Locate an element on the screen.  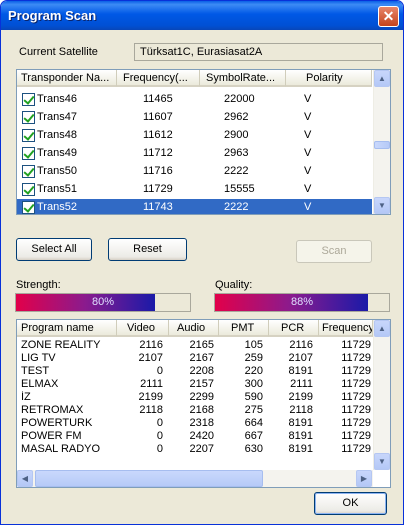
program-horizontal-scrollbar: ◀ ▶ is located at coordinates (195, 478).